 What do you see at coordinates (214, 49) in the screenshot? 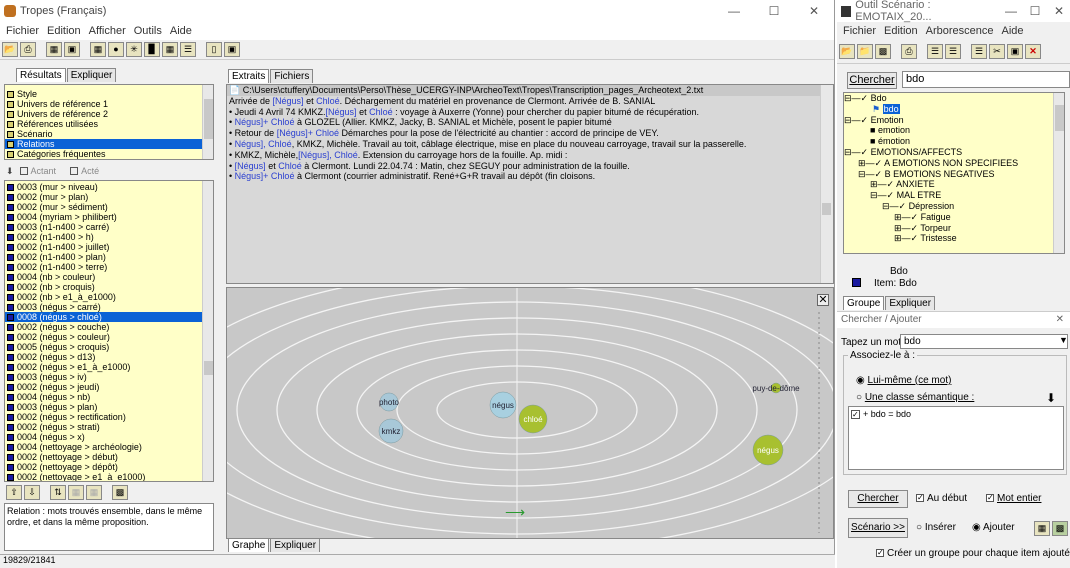
I see `book-icon: ▯` at bounding box center [214, 49].